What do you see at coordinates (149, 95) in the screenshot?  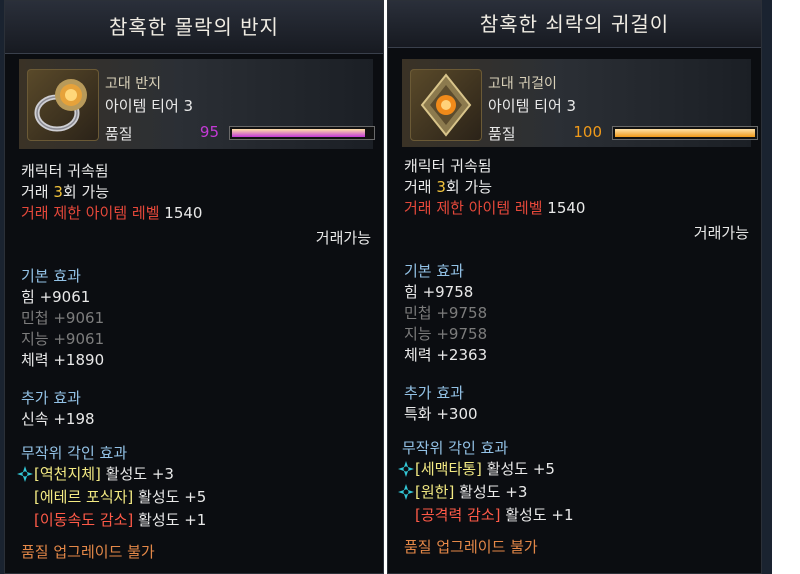 I see `item-info: 고대 반지 아이템 티어 3` at bounding box center [149, 95].